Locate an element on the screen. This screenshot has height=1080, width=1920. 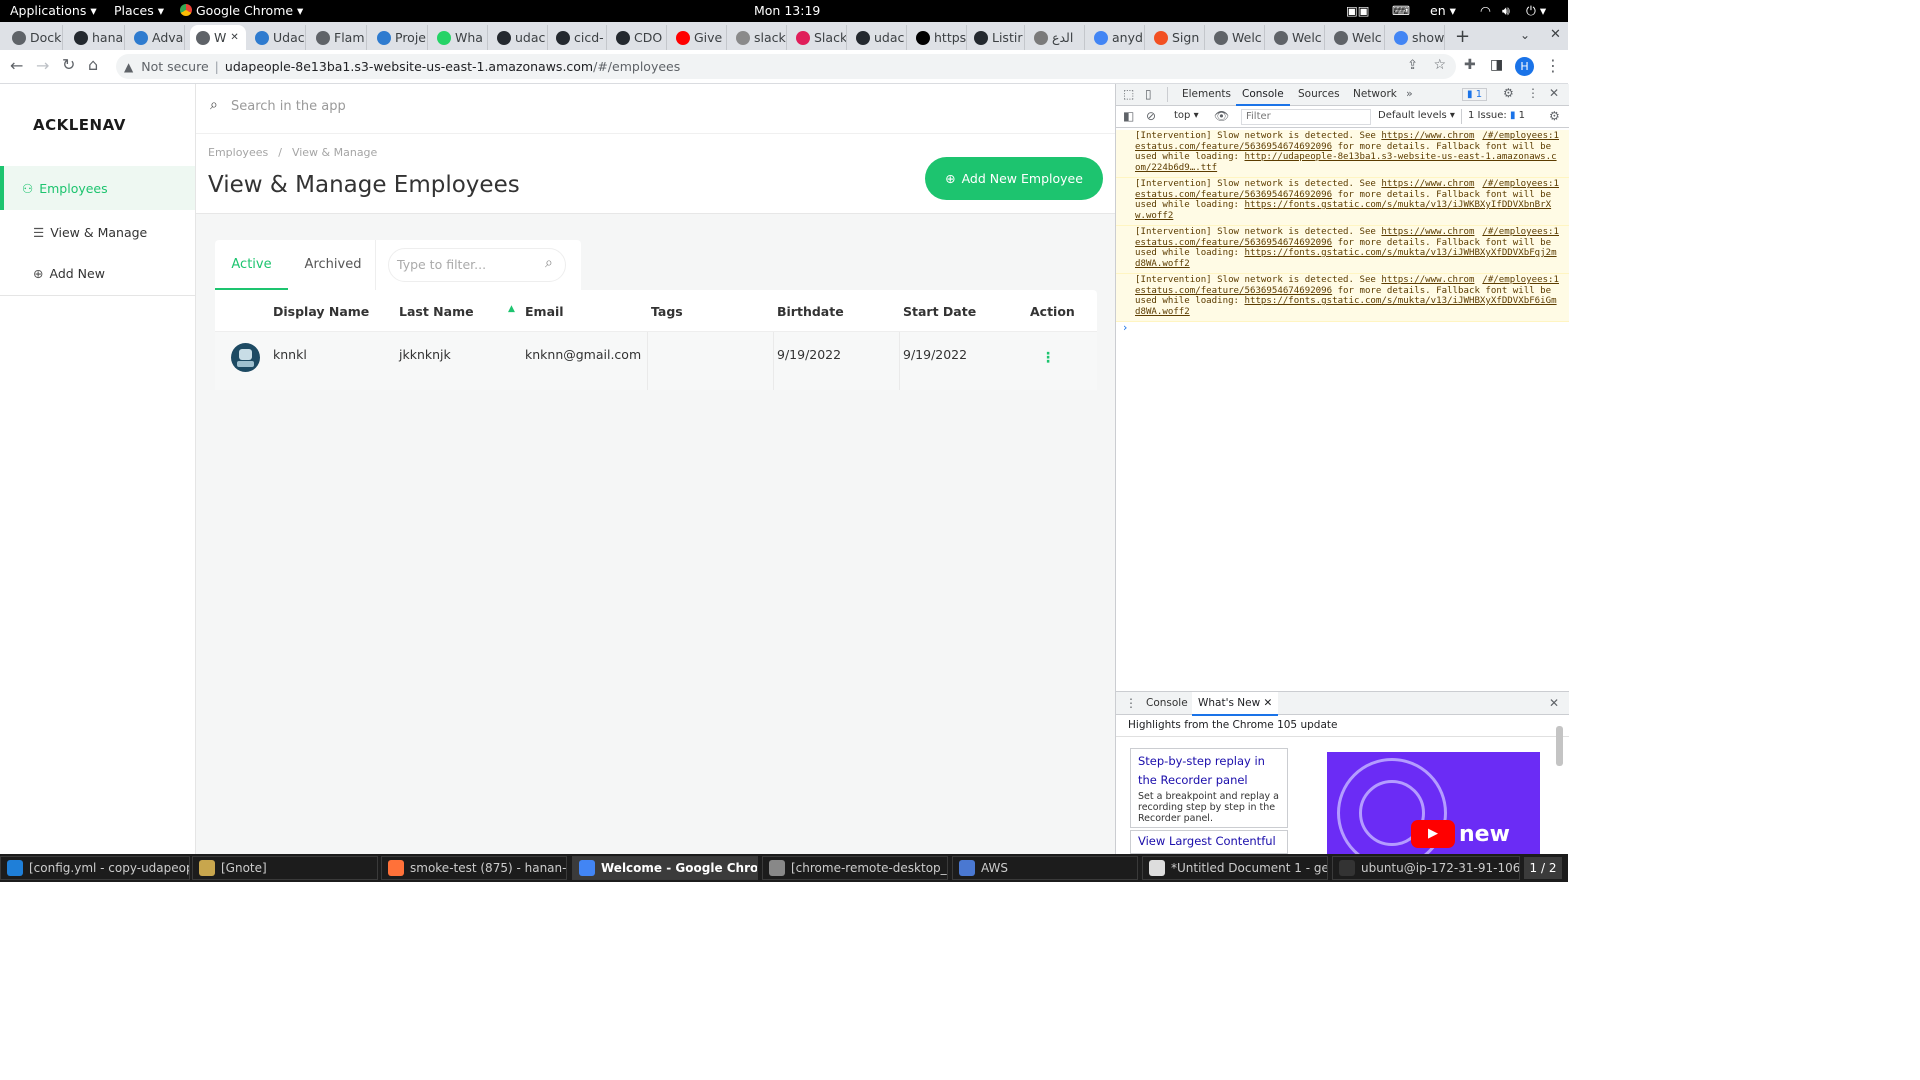
drawer-tab-whats-new: What's New ✕ is located at coordinates (1235, 704).